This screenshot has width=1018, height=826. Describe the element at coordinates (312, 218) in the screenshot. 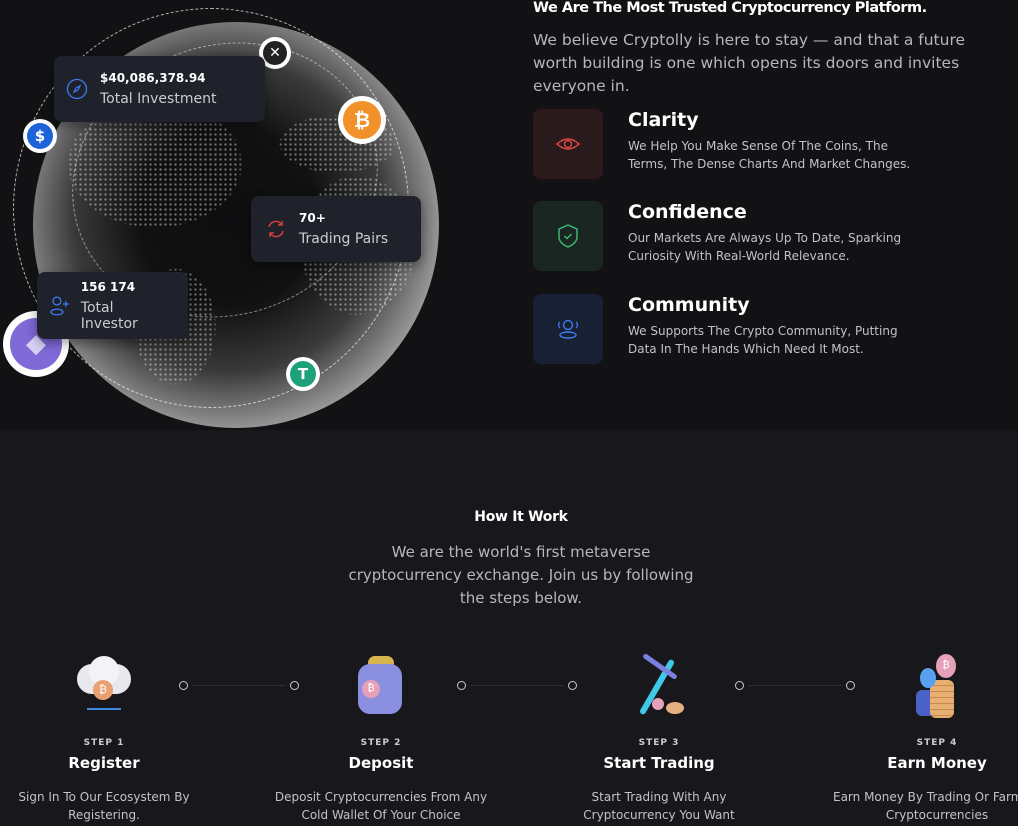

I see `stat-value: 70+` at that location.